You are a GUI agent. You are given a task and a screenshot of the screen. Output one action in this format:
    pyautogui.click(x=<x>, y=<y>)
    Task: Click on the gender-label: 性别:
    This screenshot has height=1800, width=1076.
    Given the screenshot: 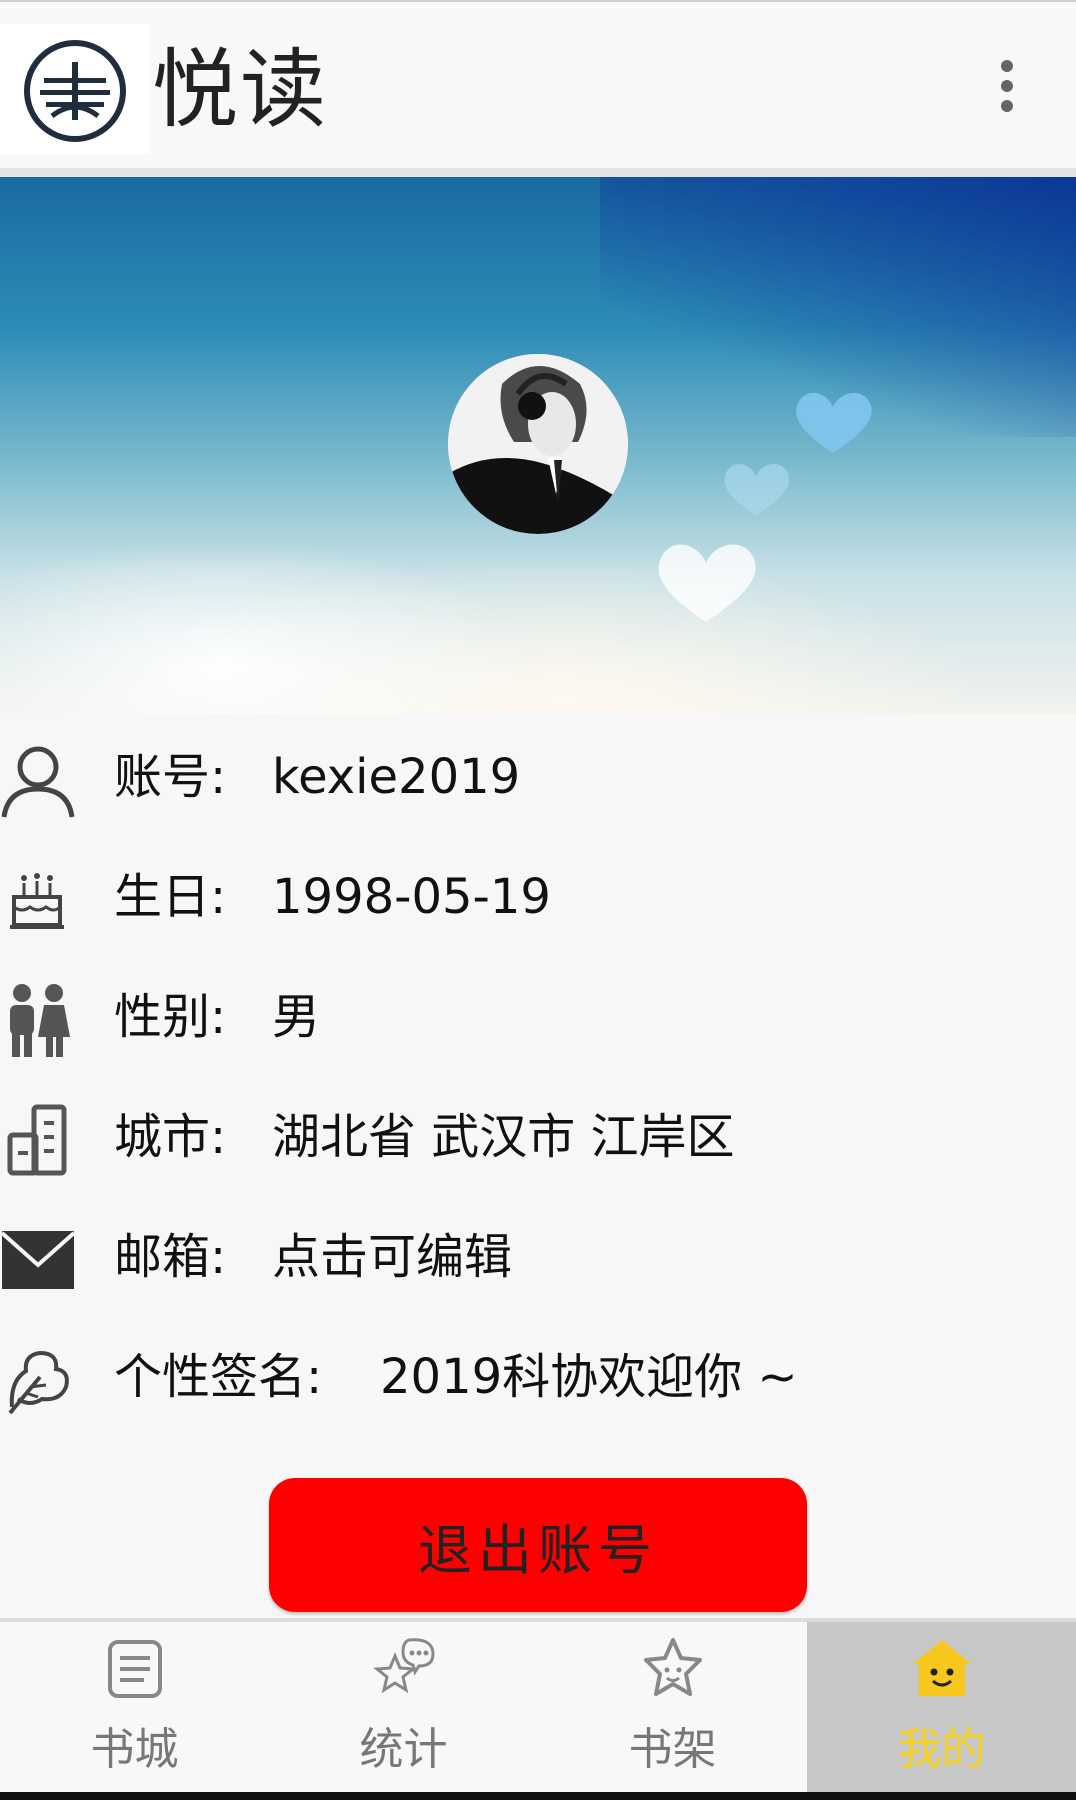 What is the action you would take?
    pyautogui.click(x=170, y=1017)
    